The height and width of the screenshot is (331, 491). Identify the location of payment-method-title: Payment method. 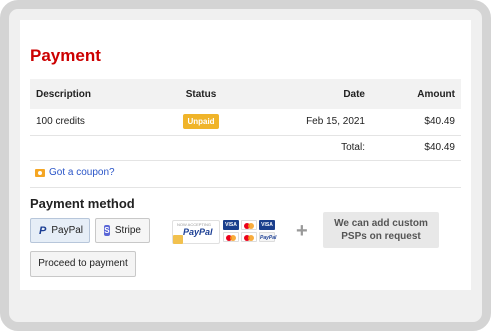
(82, 203).